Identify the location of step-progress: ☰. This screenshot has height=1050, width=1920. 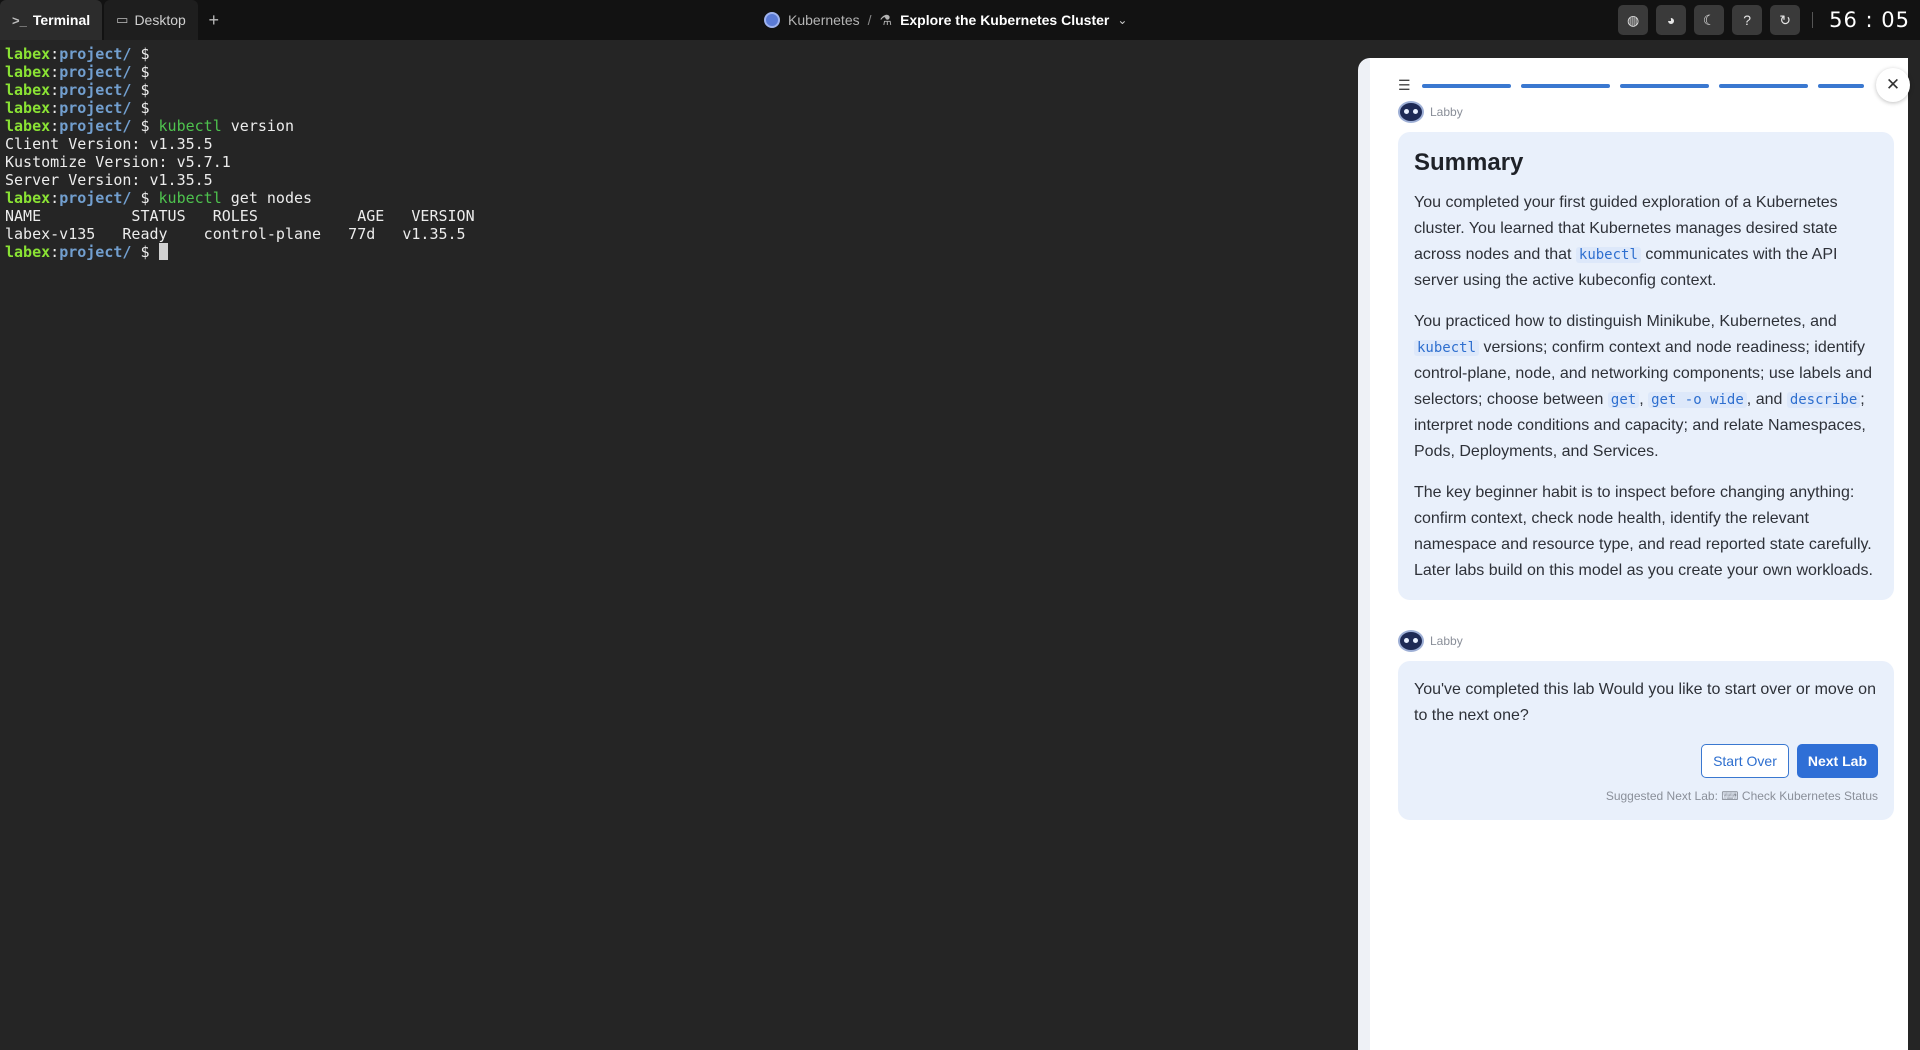
(1631, 85).